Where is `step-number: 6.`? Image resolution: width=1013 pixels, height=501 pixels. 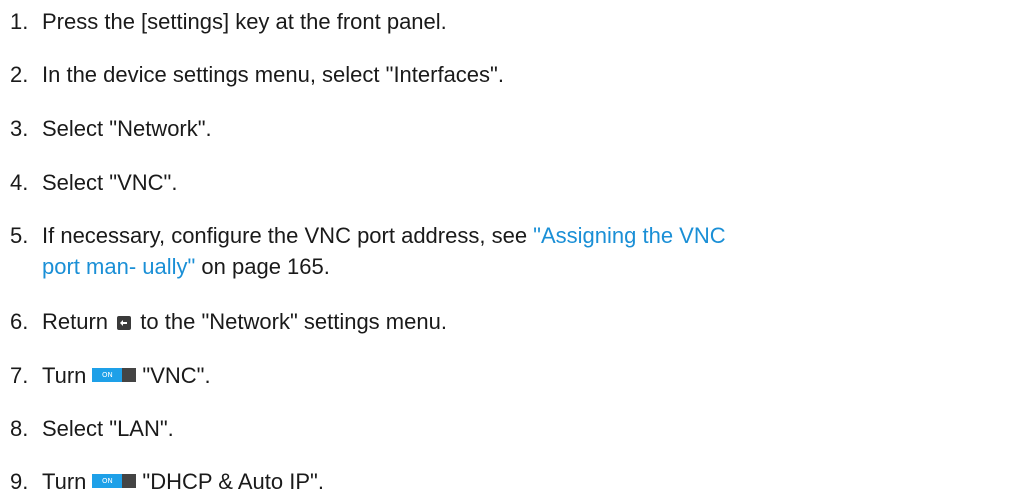 step-number: 6. is located at coordinates (19, 321).